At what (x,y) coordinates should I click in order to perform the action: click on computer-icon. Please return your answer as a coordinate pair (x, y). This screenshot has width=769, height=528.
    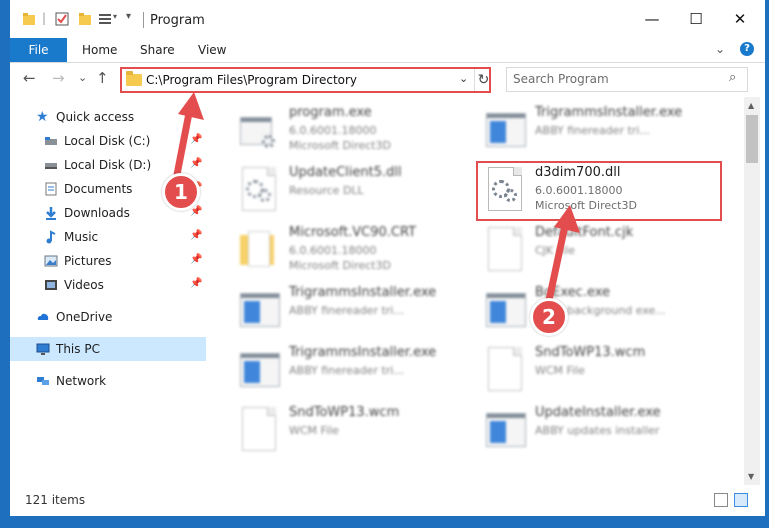
    Looking at the image, I should click on (43, 349).